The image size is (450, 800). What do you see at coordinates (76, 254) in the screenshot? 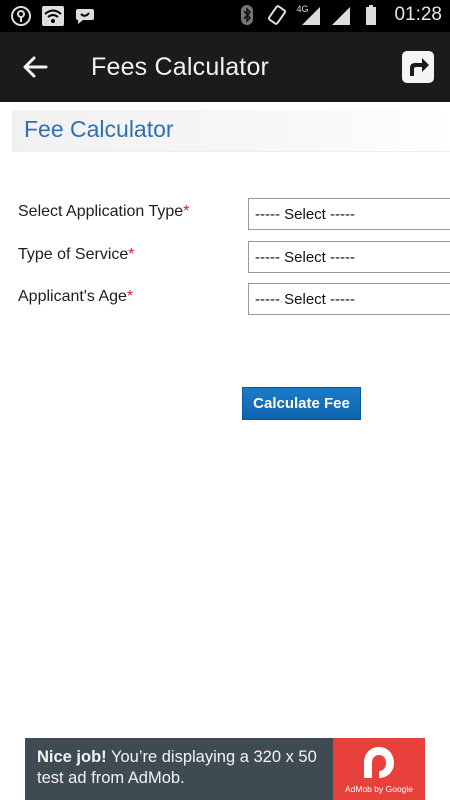
I see `service-type-label: Type of Service*` at bounding box center [76, 254].